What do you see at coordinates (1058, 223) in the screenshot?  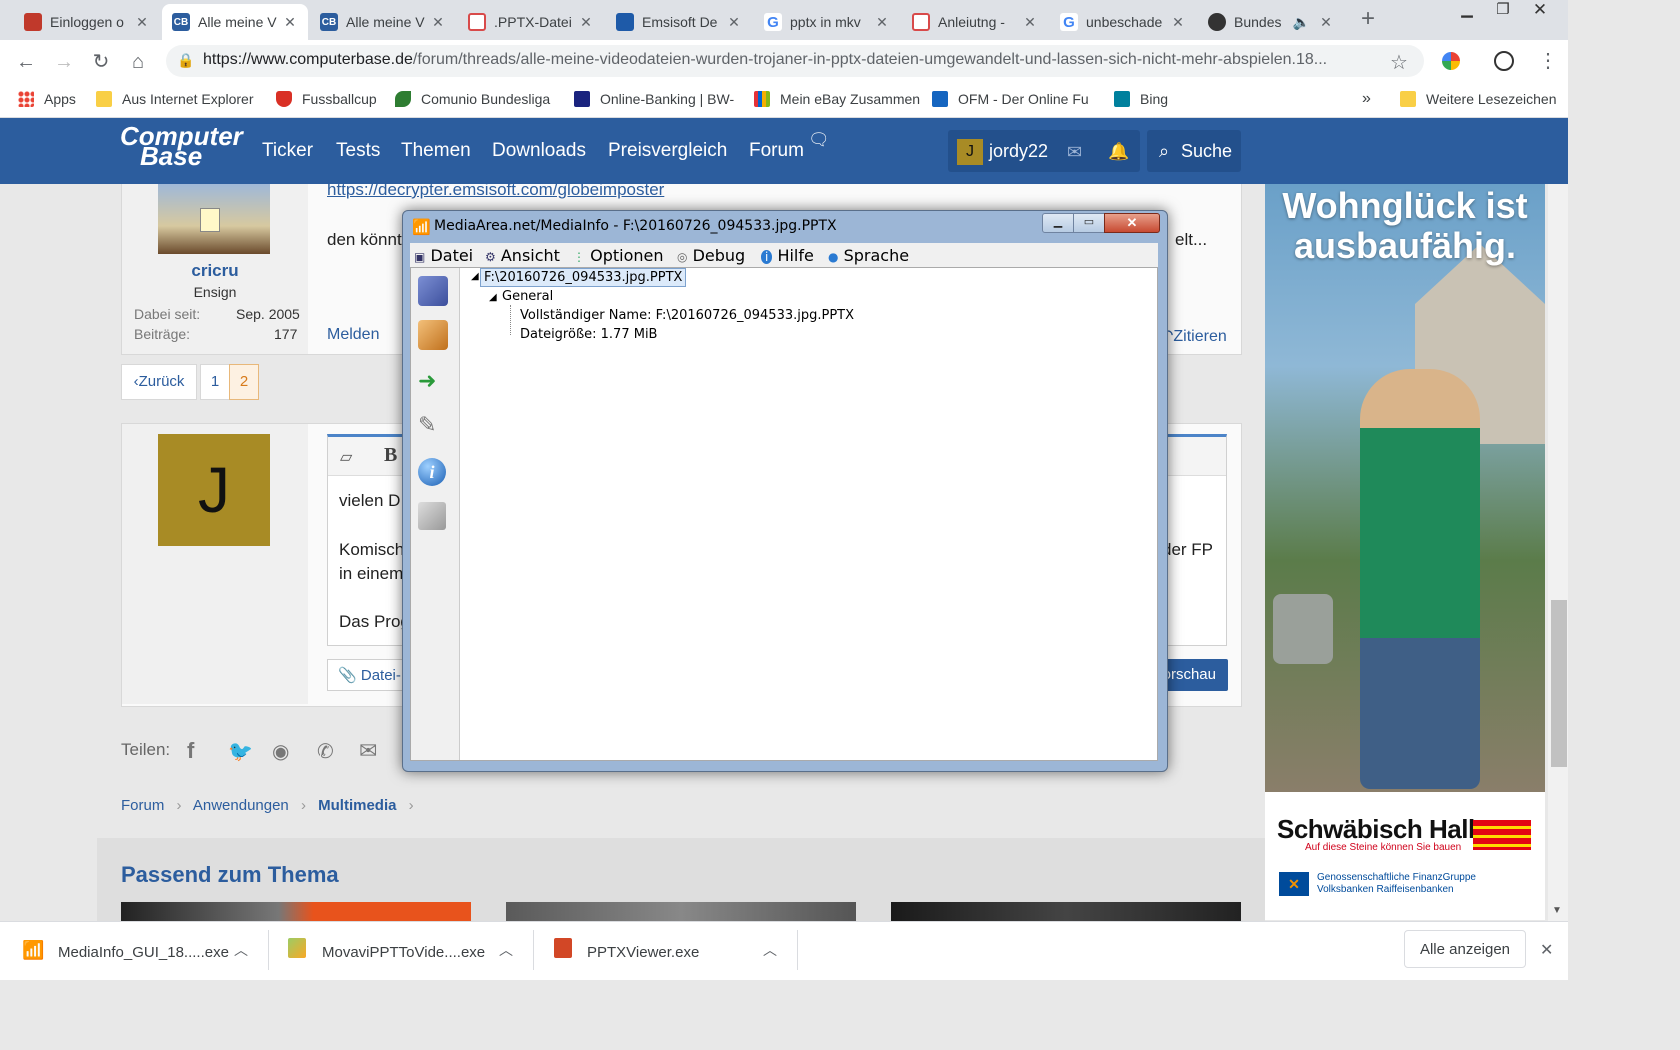 I see `mediainfo-minimize-button: ▁` at bounding box center [1058, 223].